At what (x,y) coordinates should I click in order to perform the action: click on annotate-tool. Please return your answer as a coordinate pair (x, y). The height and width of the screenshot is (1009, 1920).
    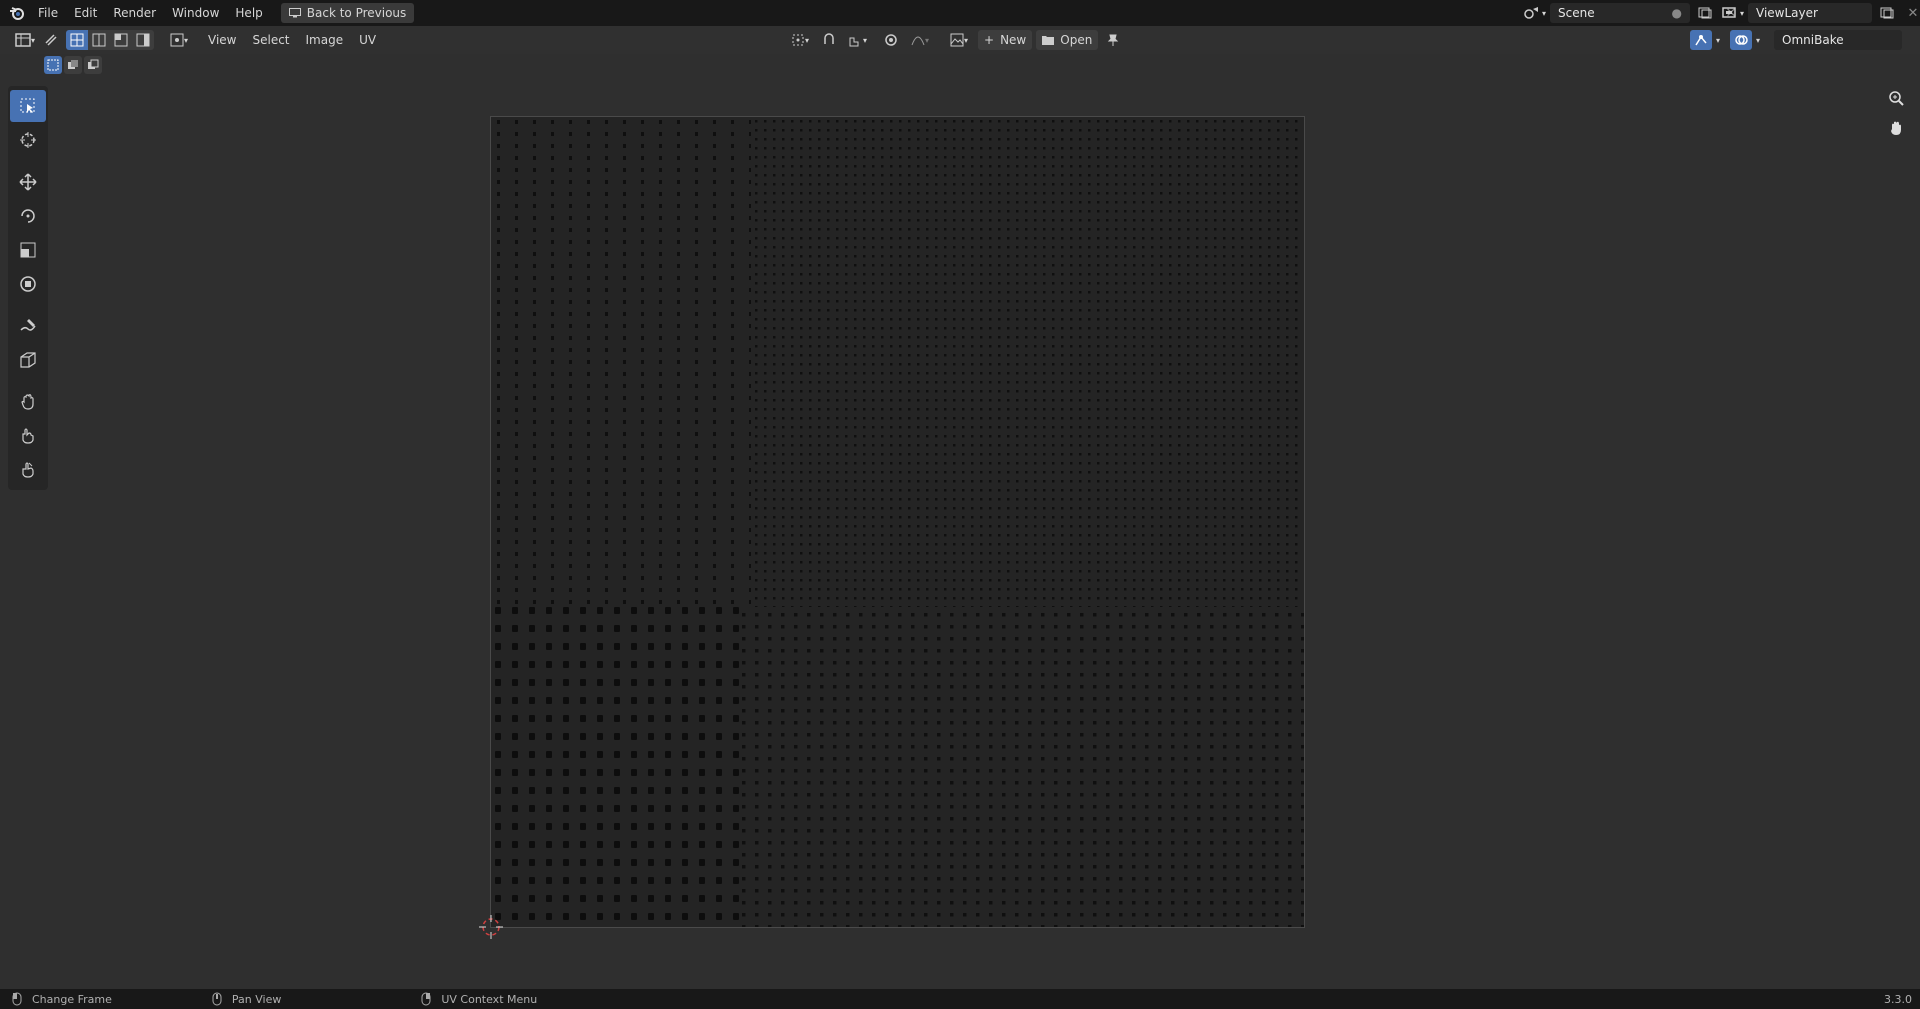
    Looking at the image, I should click on (28, 326).